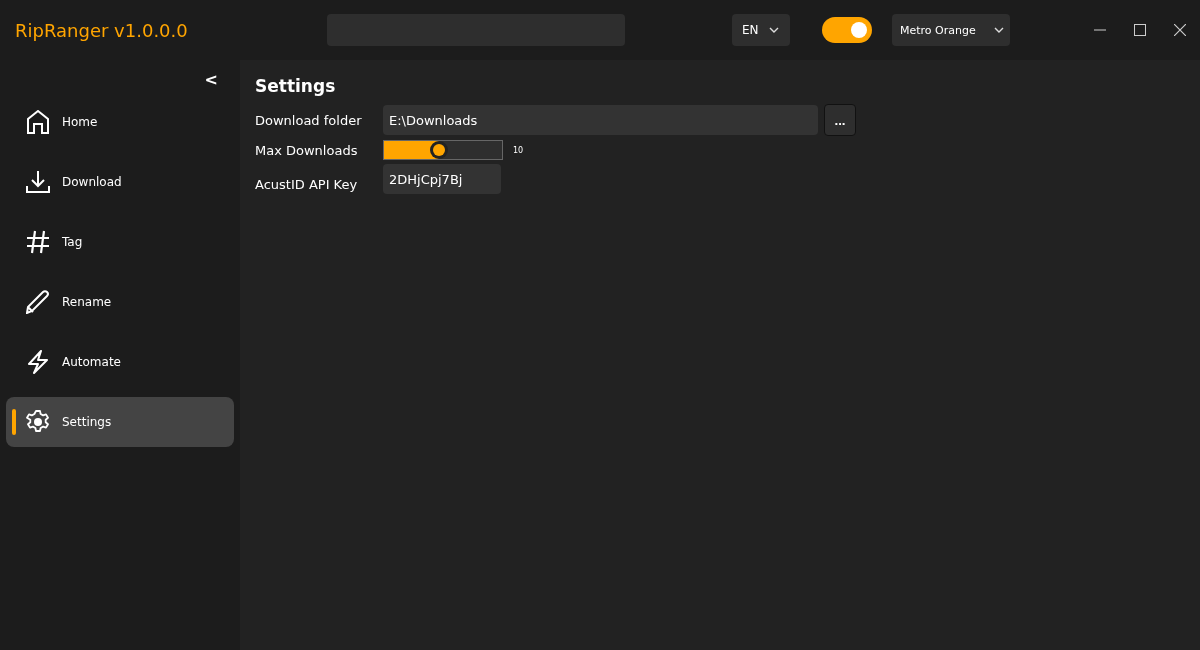  Describe the element at coordinates (120, 242) in the screenshot. I see `sidebar-item: Tag` at that location.